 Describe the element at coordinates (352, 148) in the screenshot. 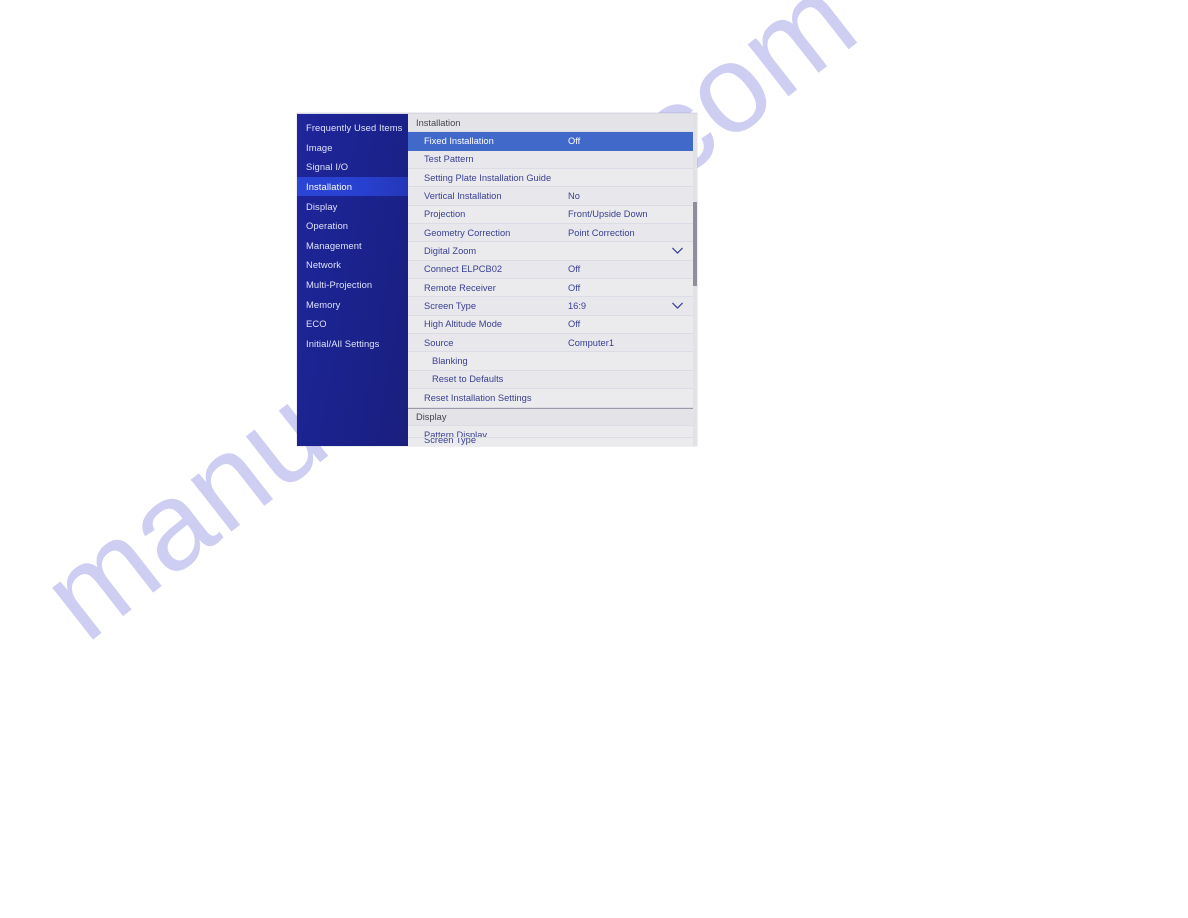

I see `sidebar-item-image: Image` at that location.